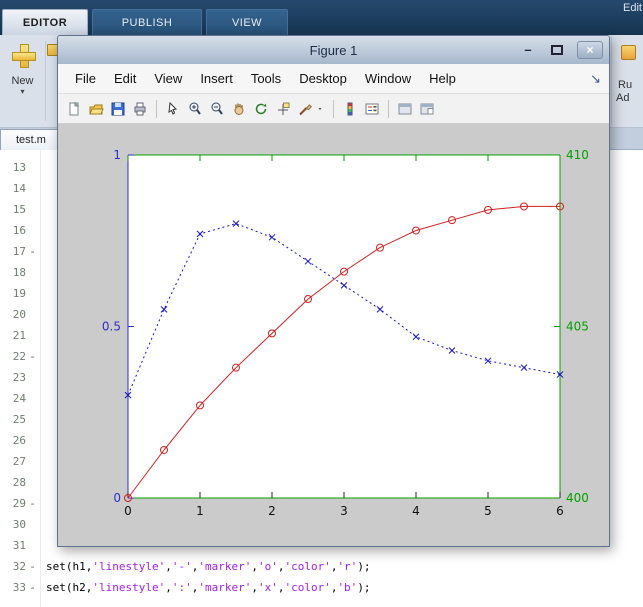 The width and height of the screenshot is (643, 607). Describe the element at coordinates (19, 230) in the screenshot. I see `line-number: 16` at that location.